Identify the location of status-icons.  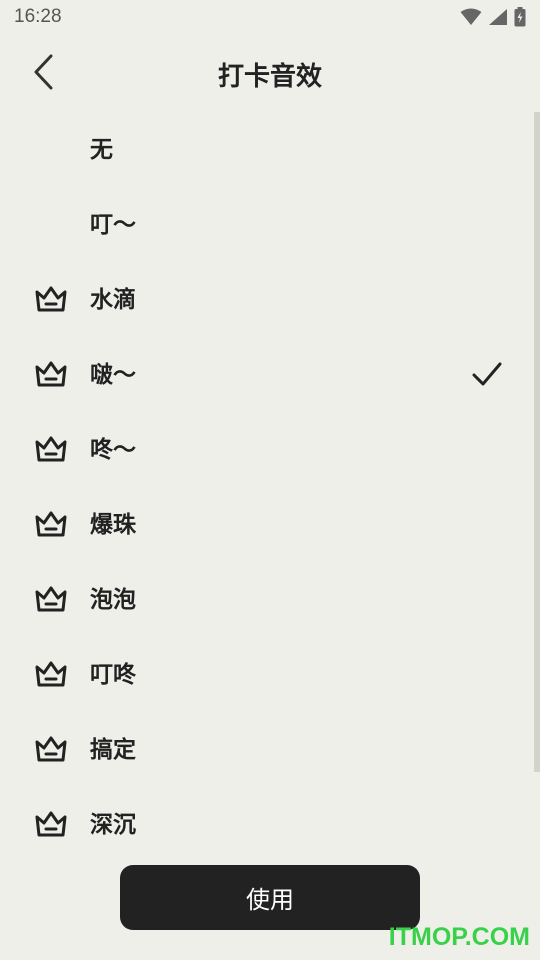
(493, 17).